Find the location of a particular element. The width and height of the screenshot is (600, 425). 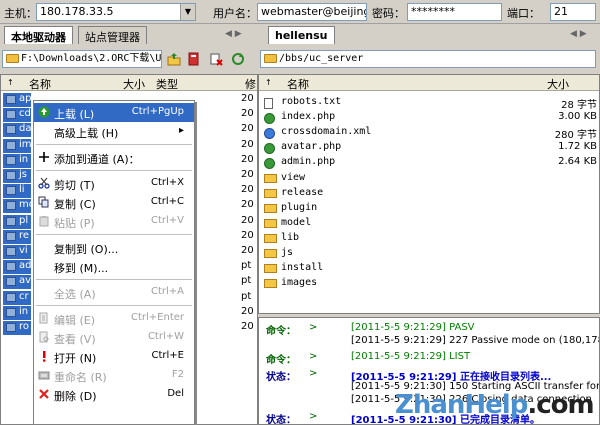

user-value: webmaster@beijingn is located at coordinates (314, 11).